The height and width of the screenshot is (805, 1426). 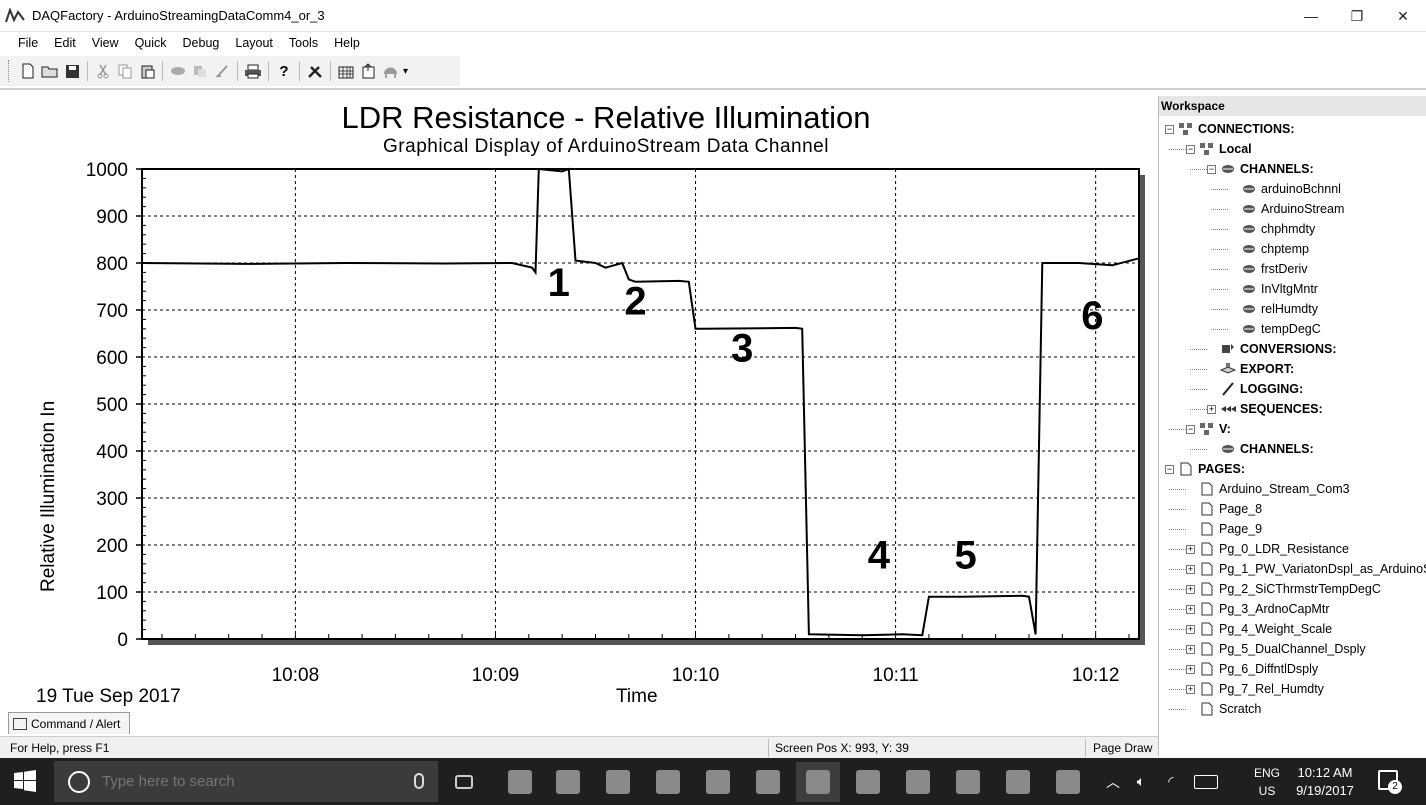 I want to click on menu-debug: Debug, so click(x=201, y=43).